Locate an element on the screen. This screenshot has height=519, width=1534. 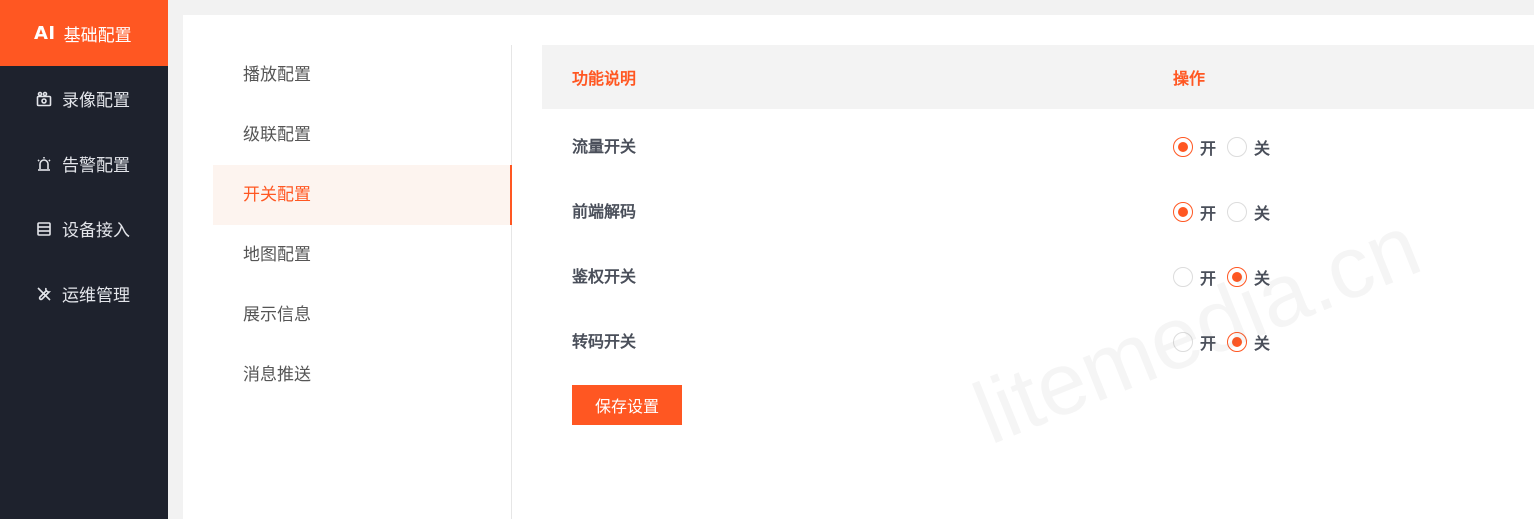
row-label: 流量开关 is located at coordinates (604, 146).